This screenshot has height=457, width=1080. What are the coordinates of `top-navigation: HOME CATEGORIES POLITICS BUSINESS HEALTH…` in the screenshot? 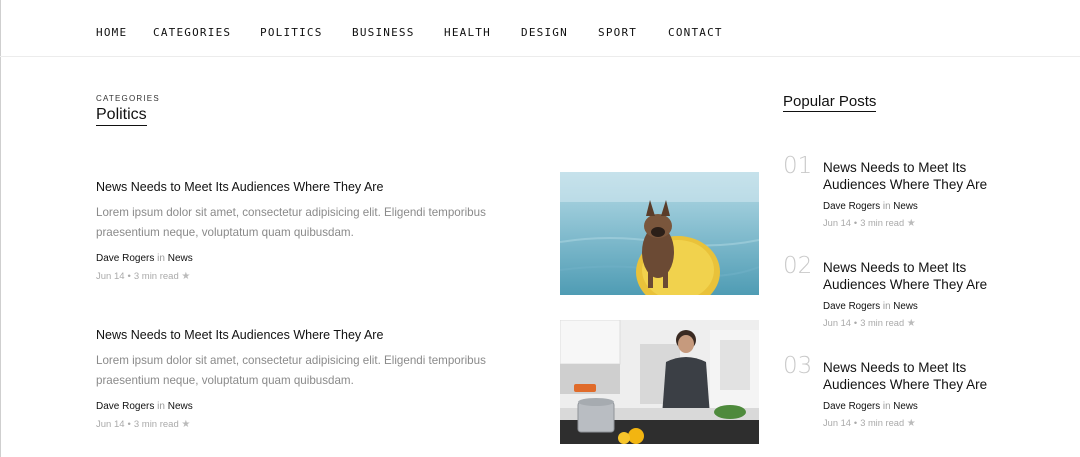 It's located at (540, 28).